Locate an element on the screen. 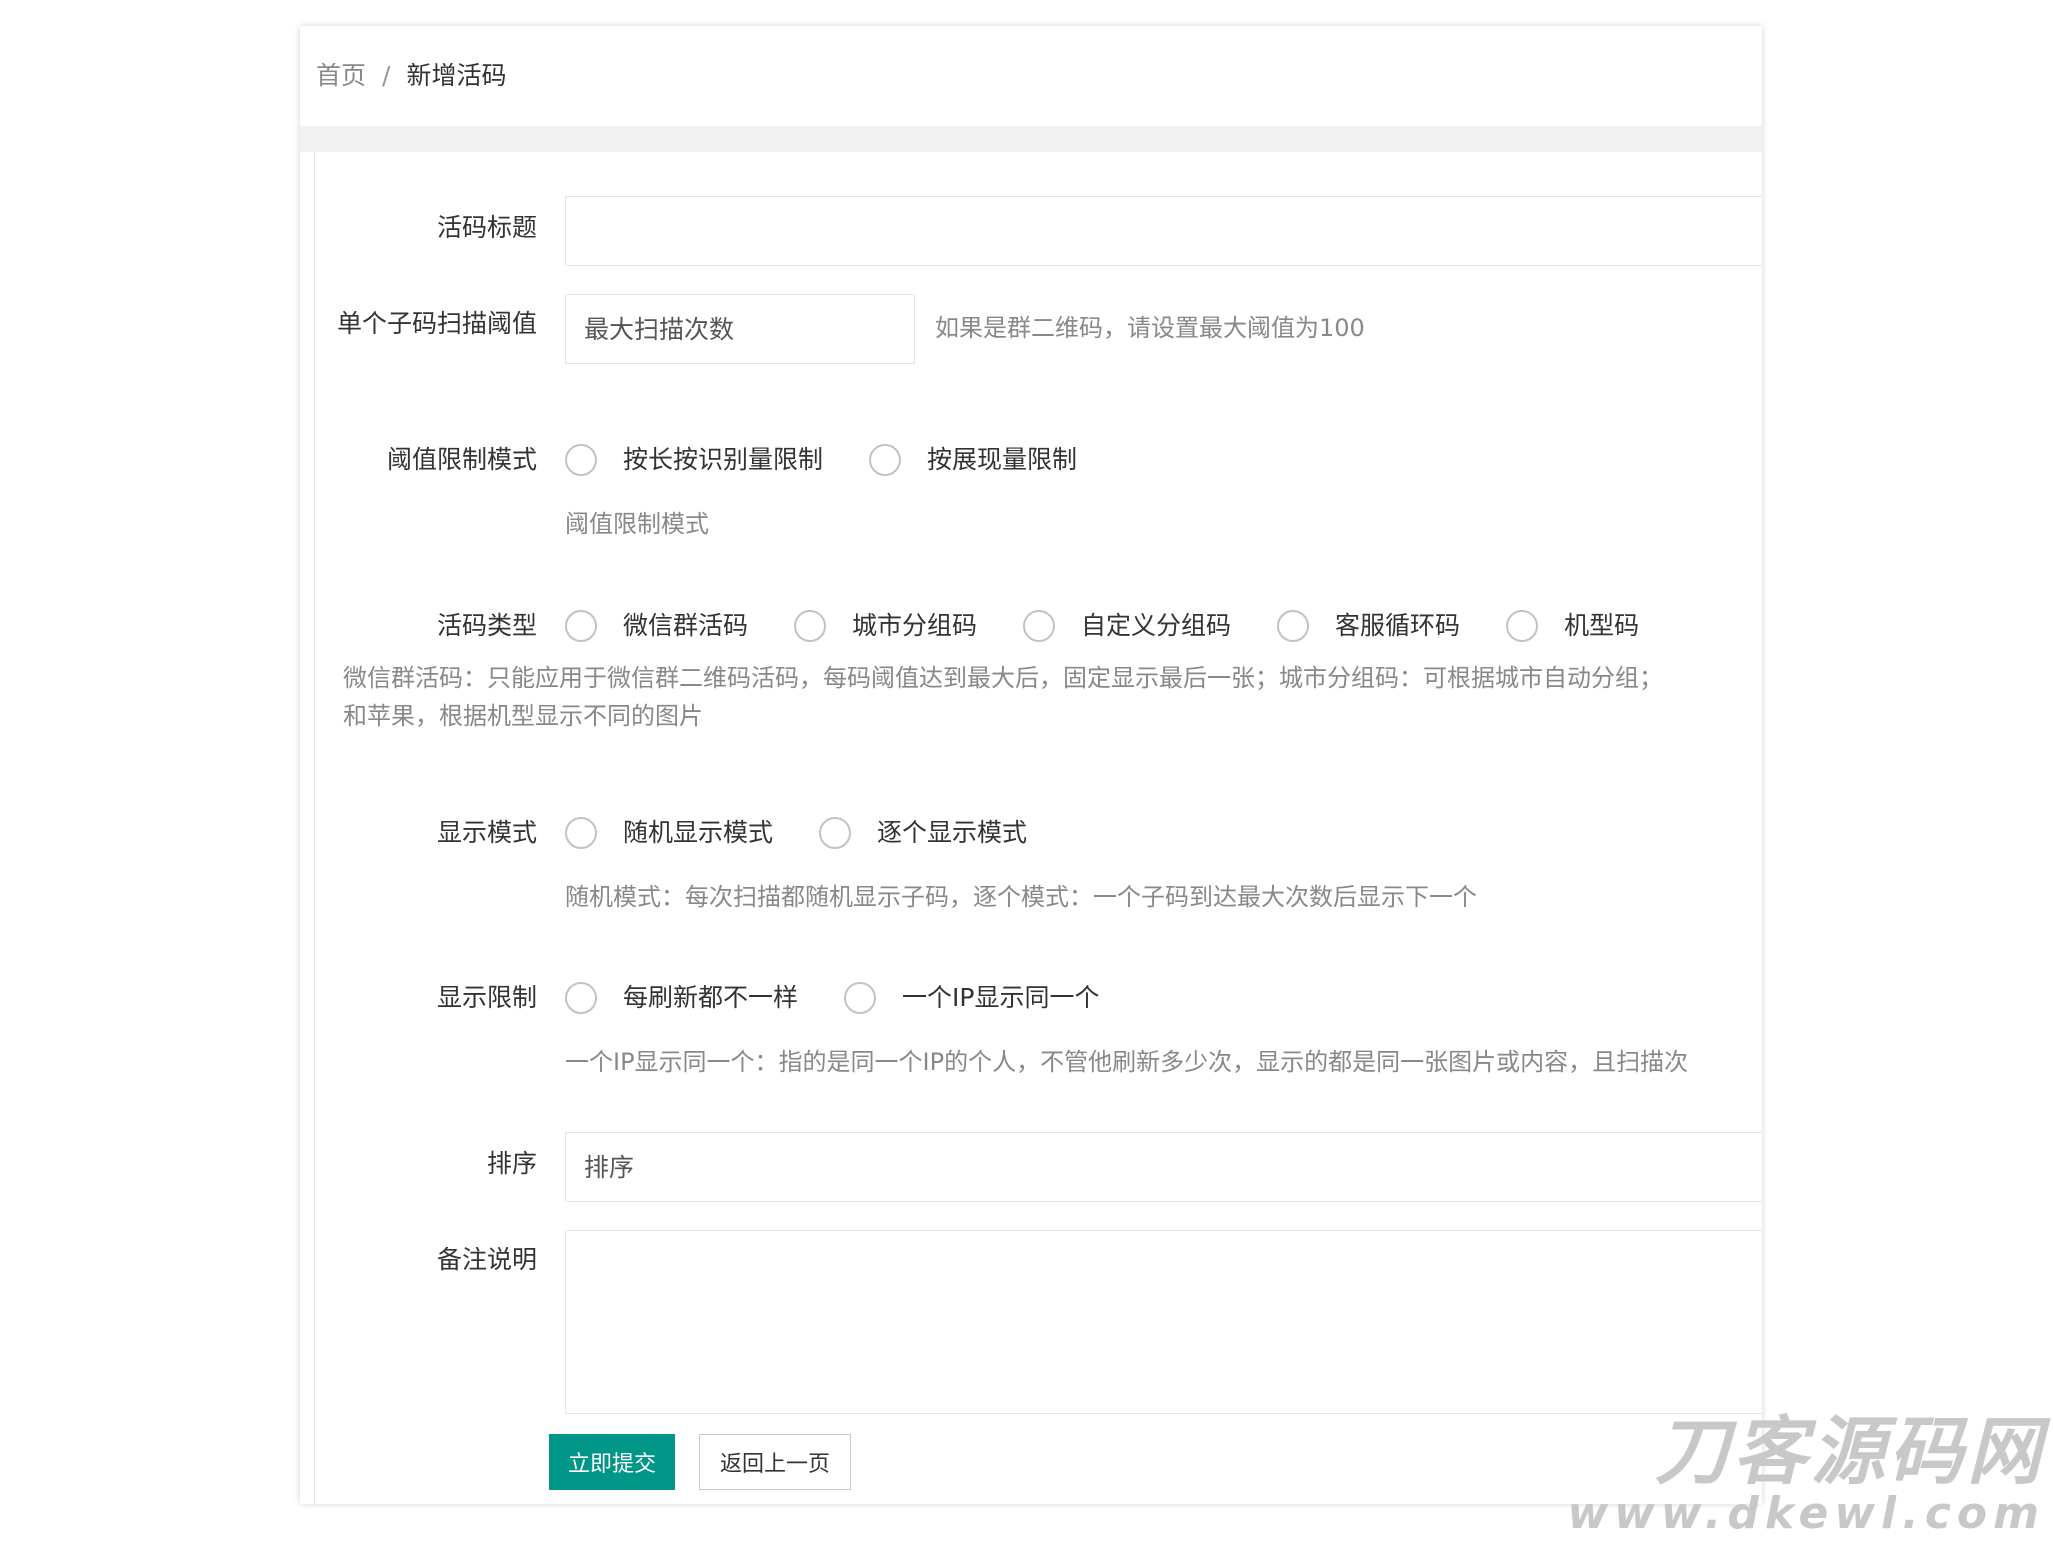 This screenshot has width=2053, height=1545. radio-threshold-impression: 按展现量限制 is located at coordinates (973, 460).